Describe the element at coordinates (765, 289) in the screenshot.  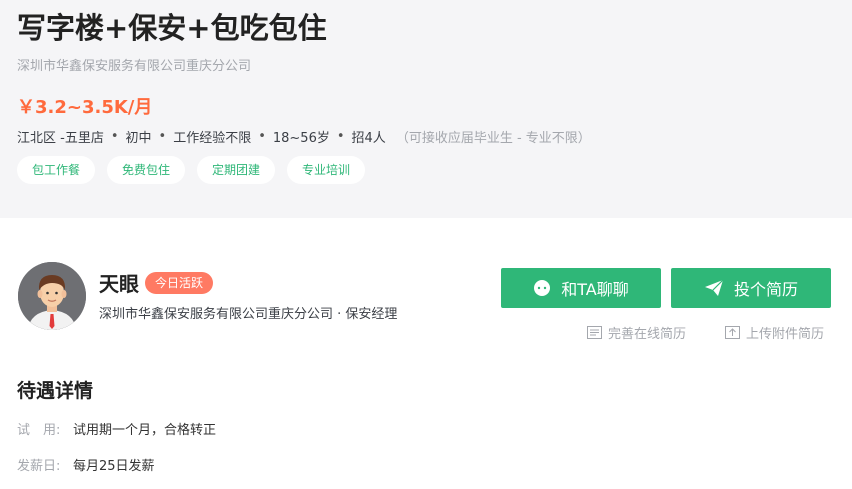
I see `send-resume-label: 投个简历` at that location.